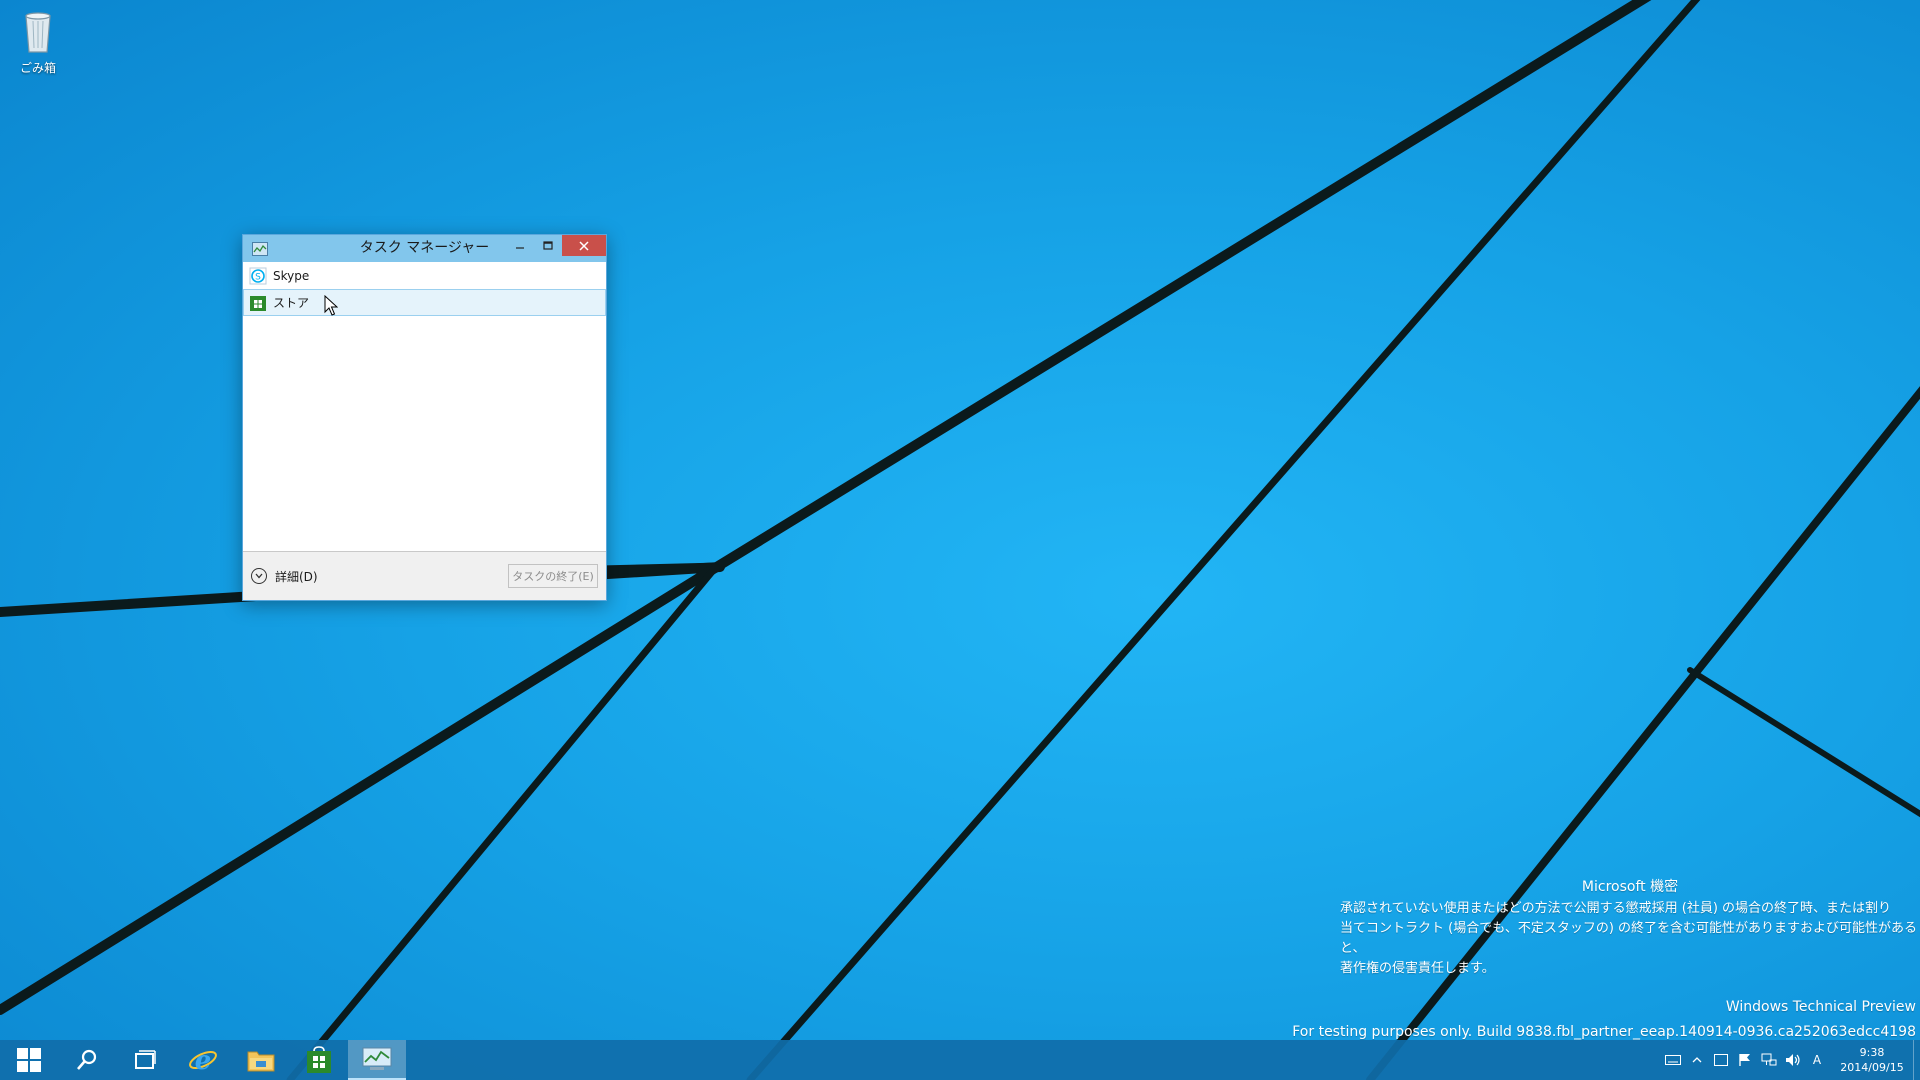  I want to click on confidential-line: 著作権の侵害責任します。, so click(1417, 968).